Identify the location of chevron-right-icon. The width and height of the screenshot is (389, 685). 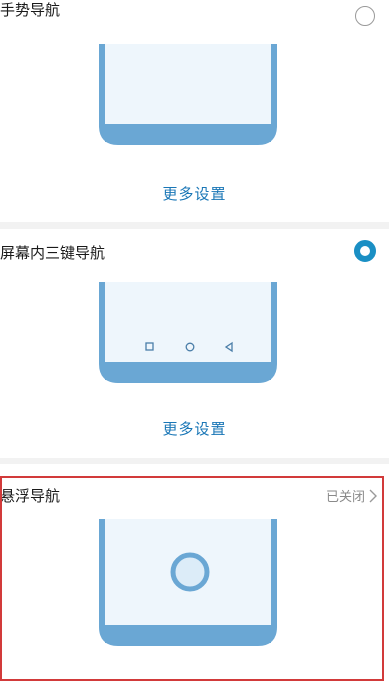
(373, 495).